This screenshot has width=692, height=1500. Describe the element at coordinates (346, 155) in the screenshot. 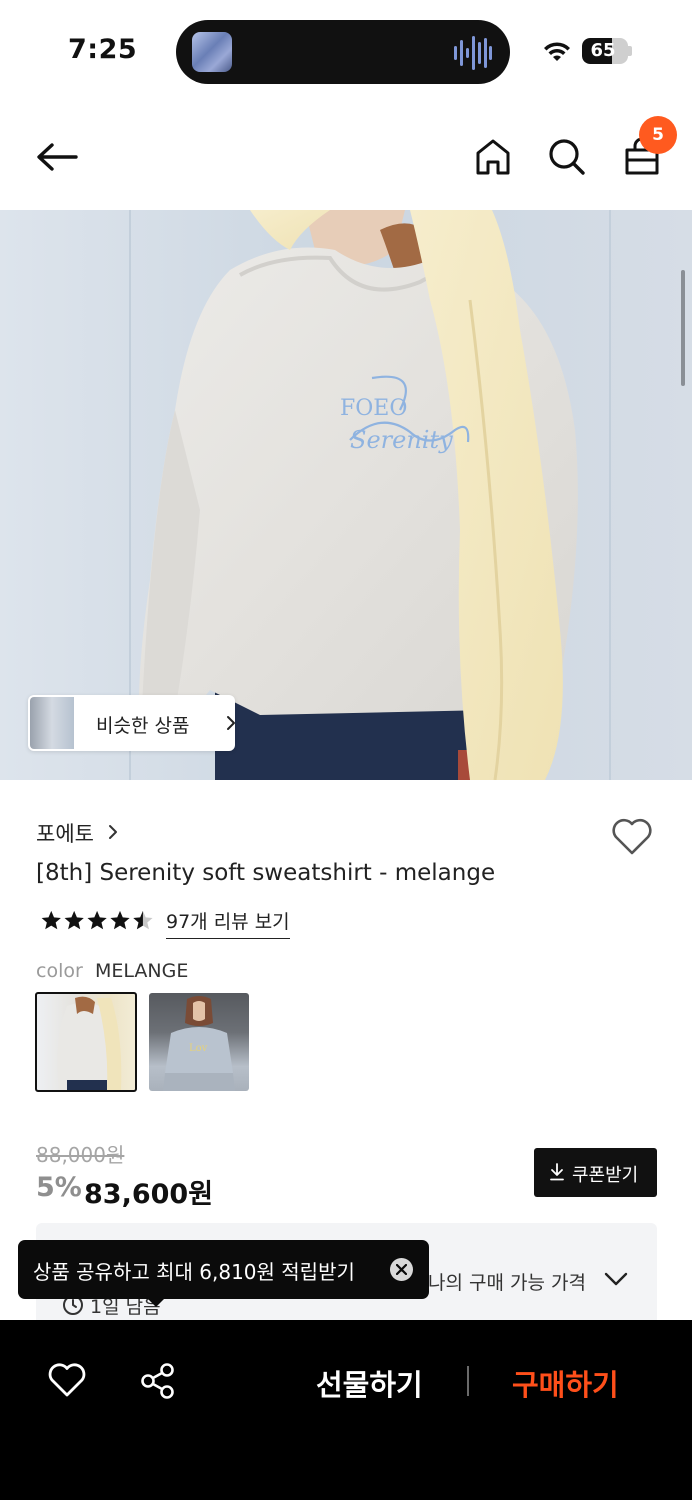

I see `top-nav` at that location.